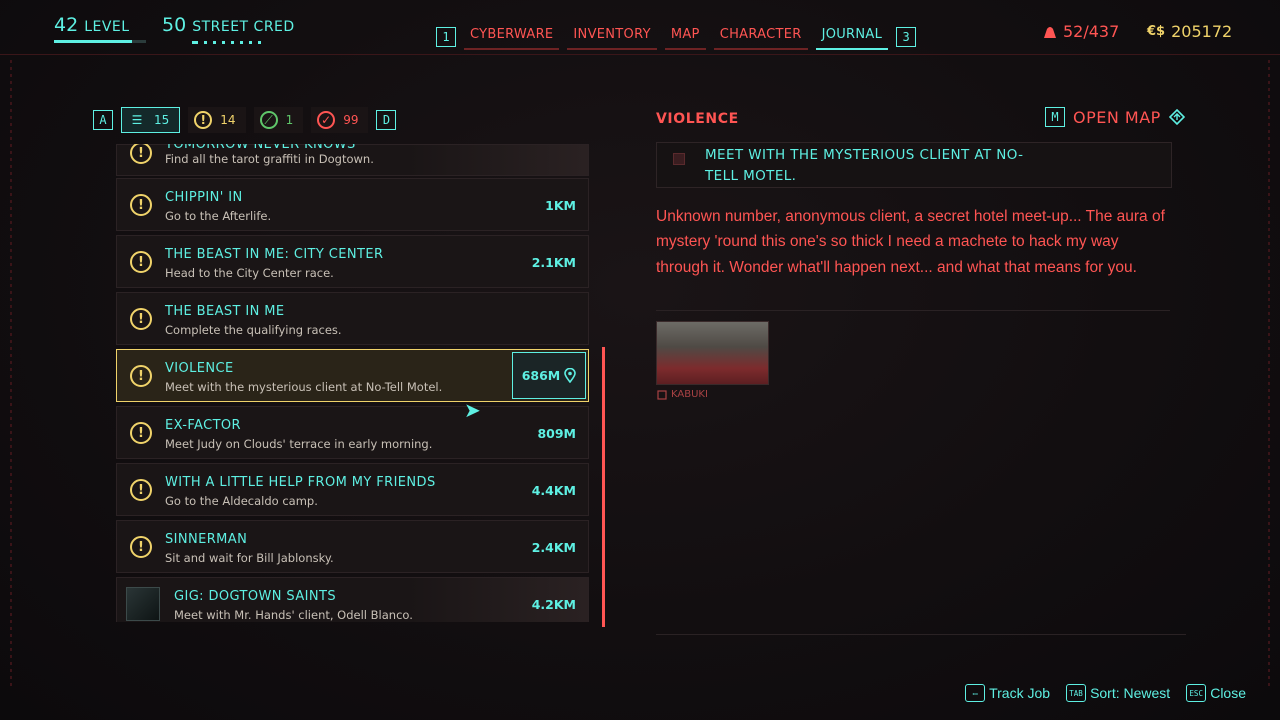 This screenshot has width=1280, height=720. I want to click on filter-completed-count: 99, so click(351, 120).